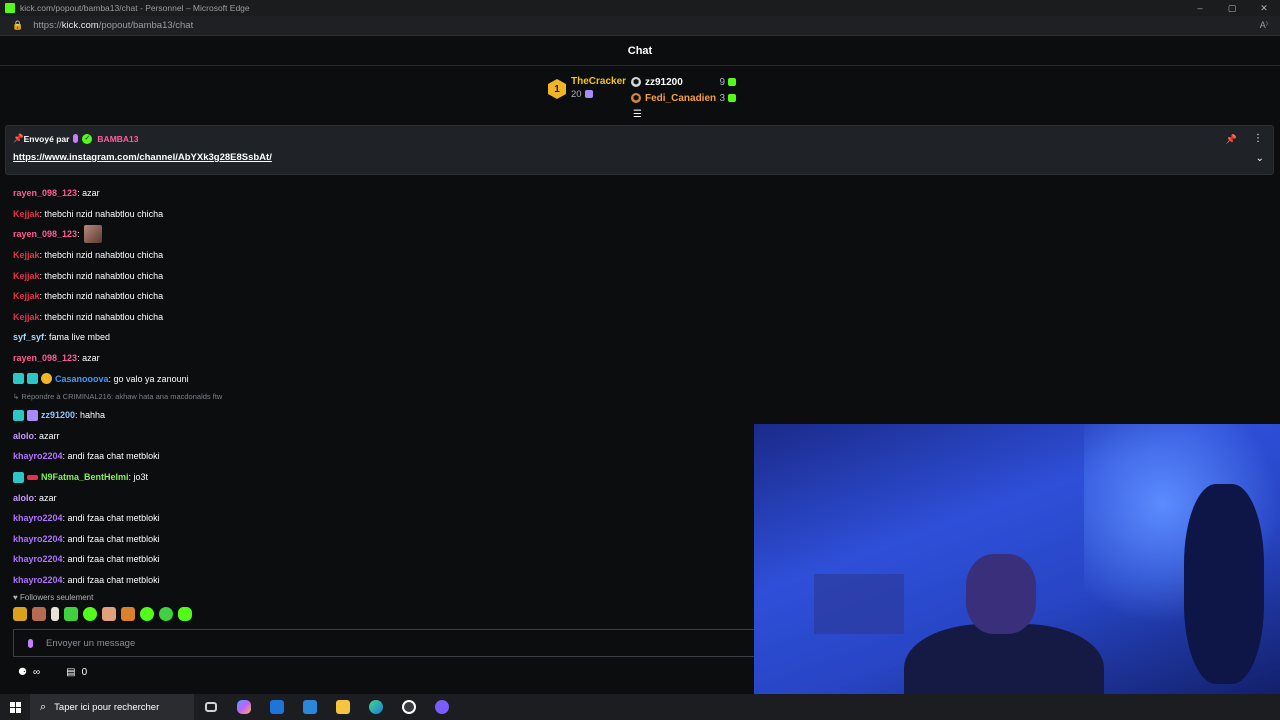 This screenshot has width=1280, height=720. Describe the element at coordinates (1258, 138) in the screenshot. I see `more-options-icon: ⋮` at that location.